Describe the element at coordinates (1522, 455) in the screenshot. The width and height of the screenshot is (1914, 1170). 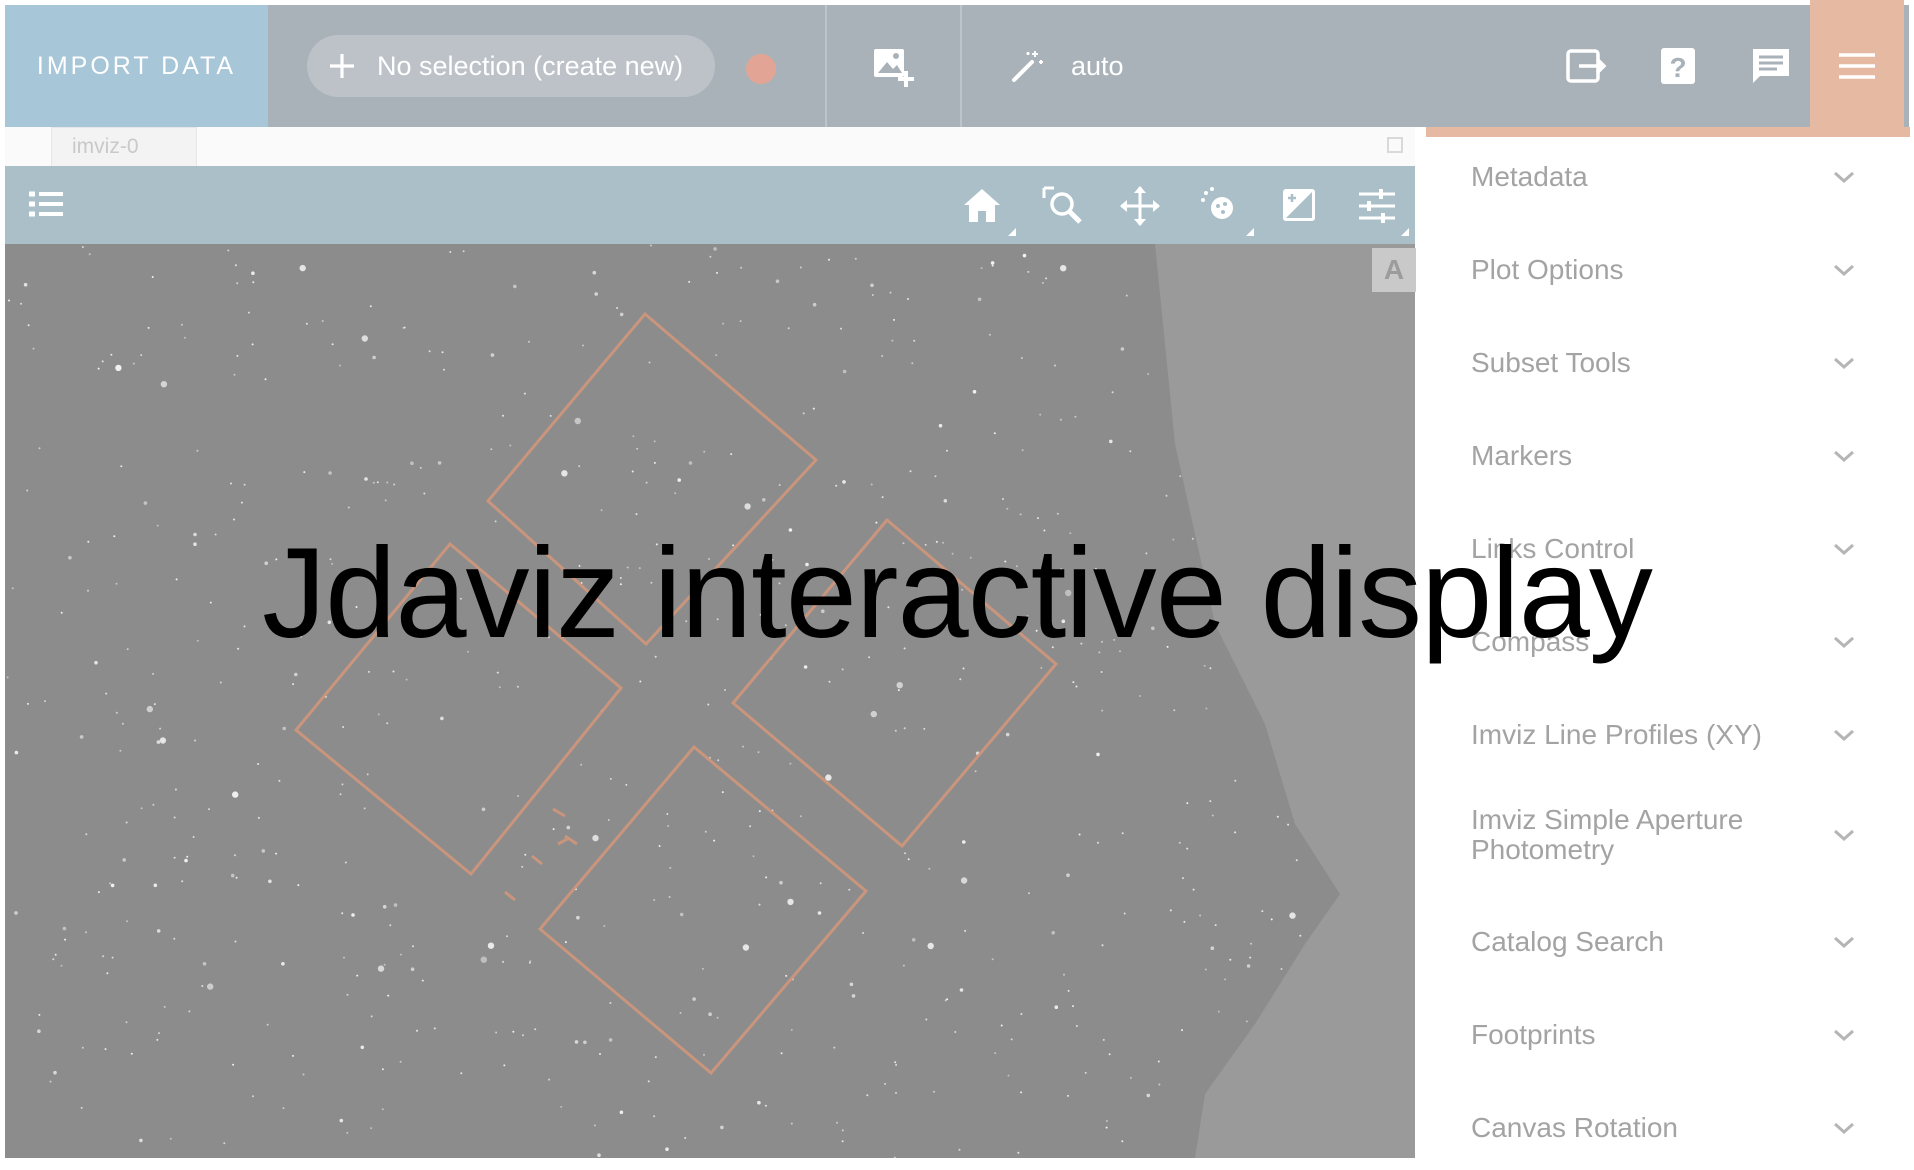
I see `tray-item-label: Markers` at that location.